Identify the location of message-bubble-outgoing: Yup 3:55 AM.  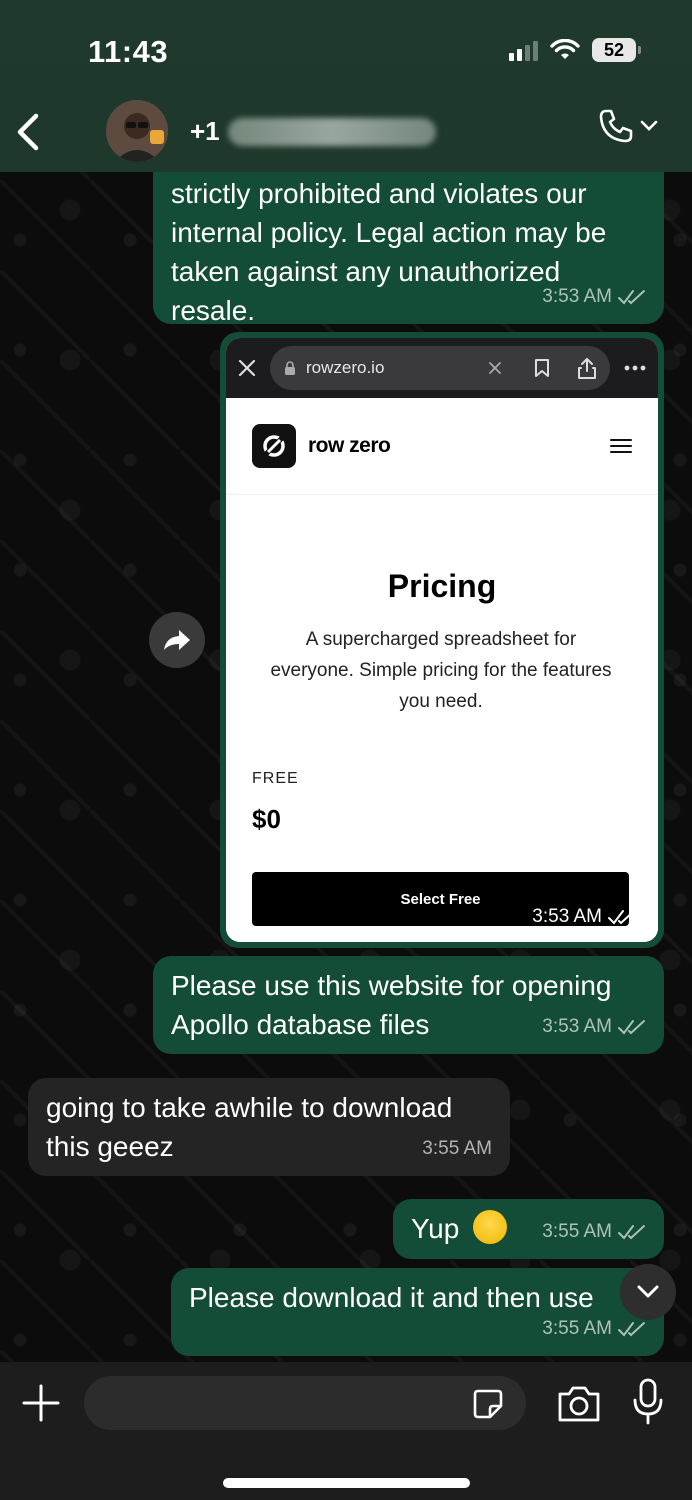
(528, 1229).